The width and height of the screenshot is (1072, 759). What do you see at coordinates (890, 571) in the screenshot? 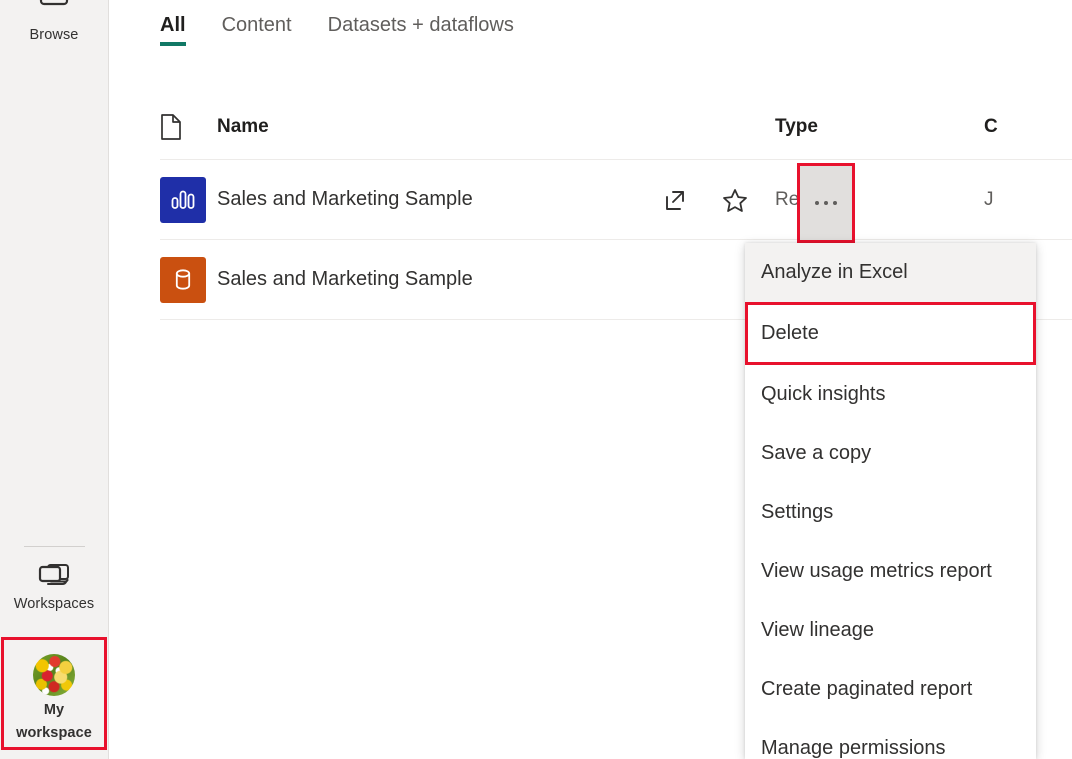
I see `menu-item-view-usage-metrics-report: View usage metrics report` at bounding box center [890, 571].